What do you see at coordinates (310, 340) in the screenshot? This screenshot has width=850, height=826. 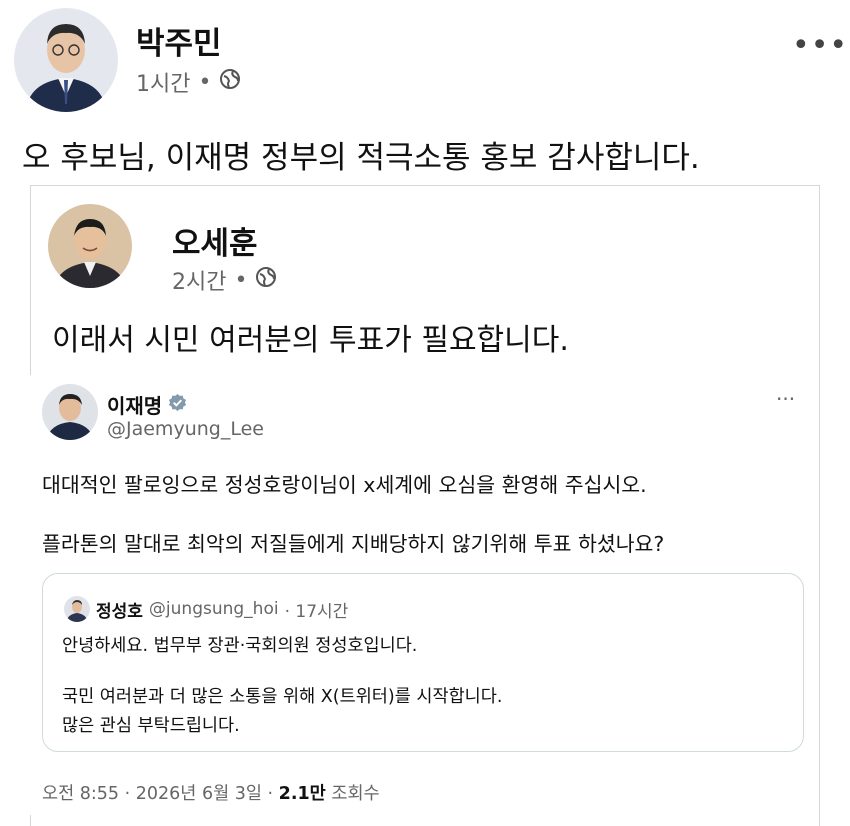 I see `shared-post-text: 이래서 시민 여러분의 투표가 필요합니다.` at bounding box center [310, 340].